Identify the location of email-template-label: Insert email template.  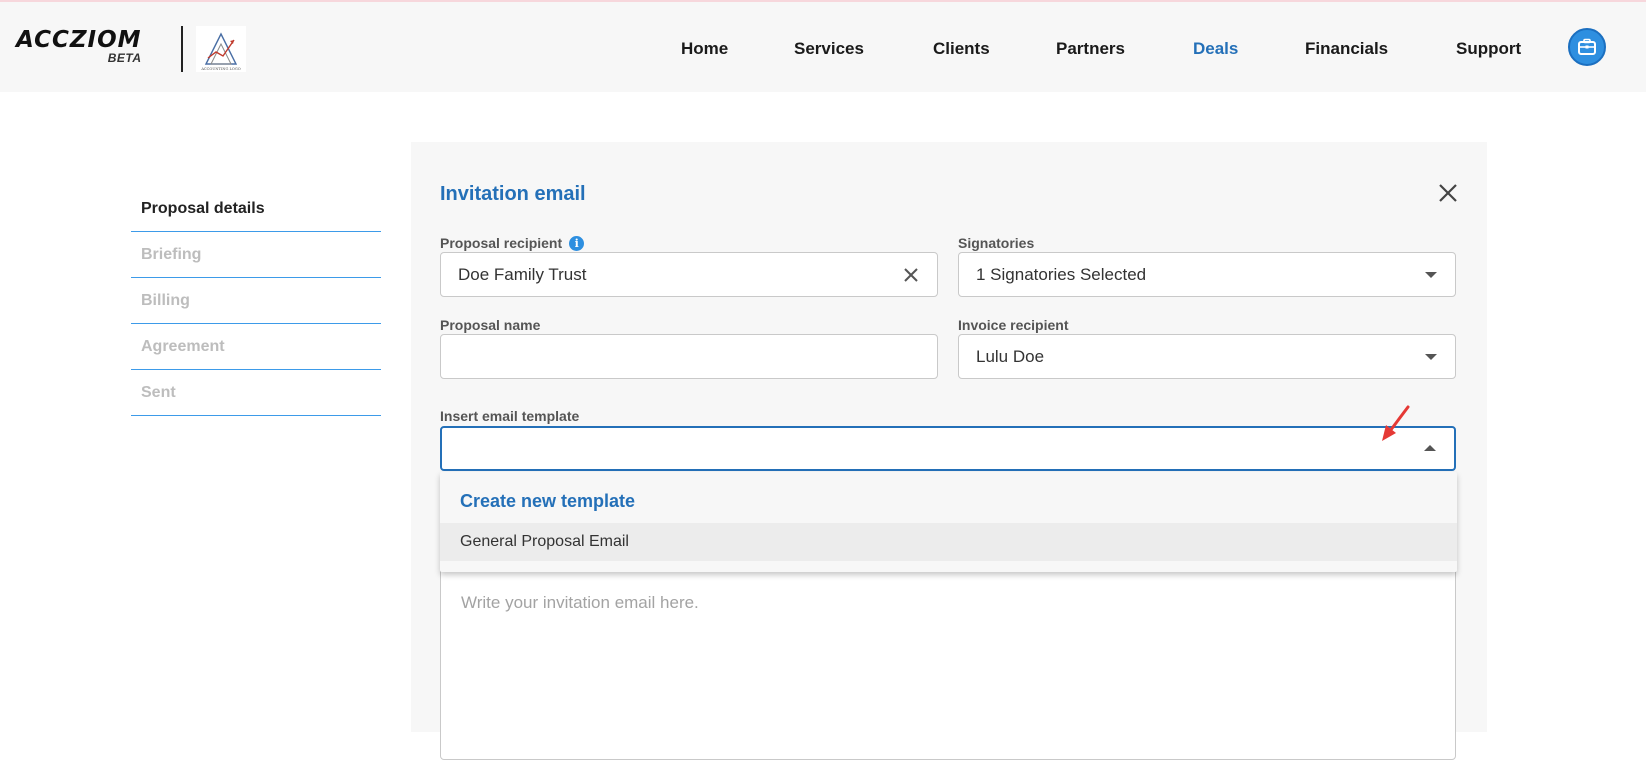
(510, 416).